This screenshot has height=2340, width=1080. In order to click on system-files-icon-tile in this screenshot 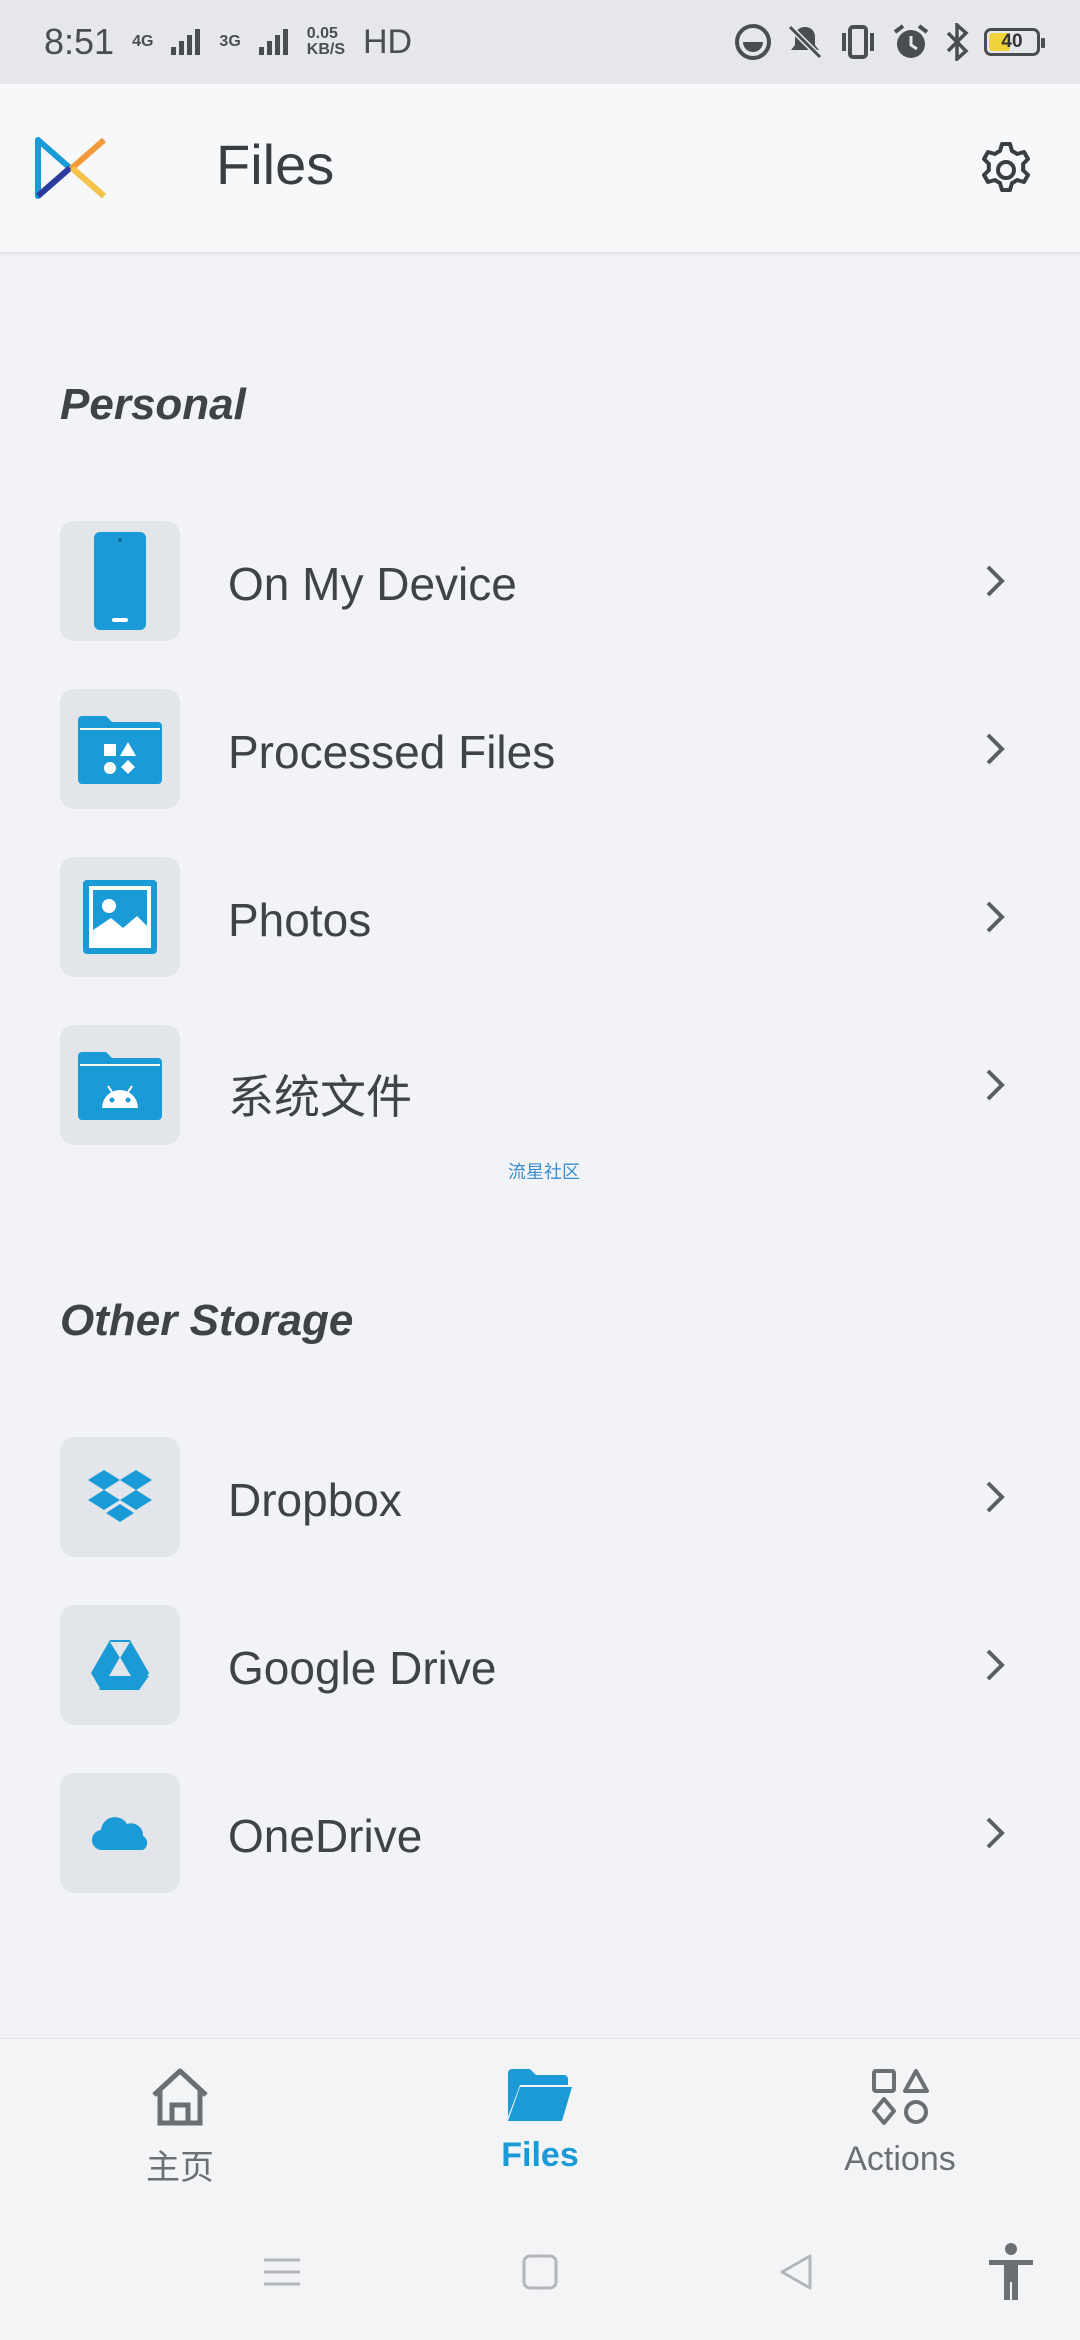, I will do `click(120, 1085)`.